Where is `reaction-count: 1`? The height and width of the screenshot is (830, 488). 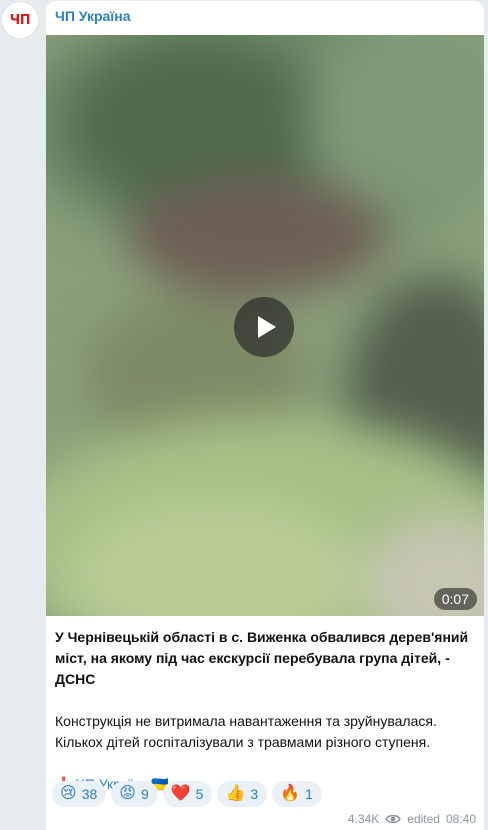
reaction-count: 1 is located at coordinates (309, 794).